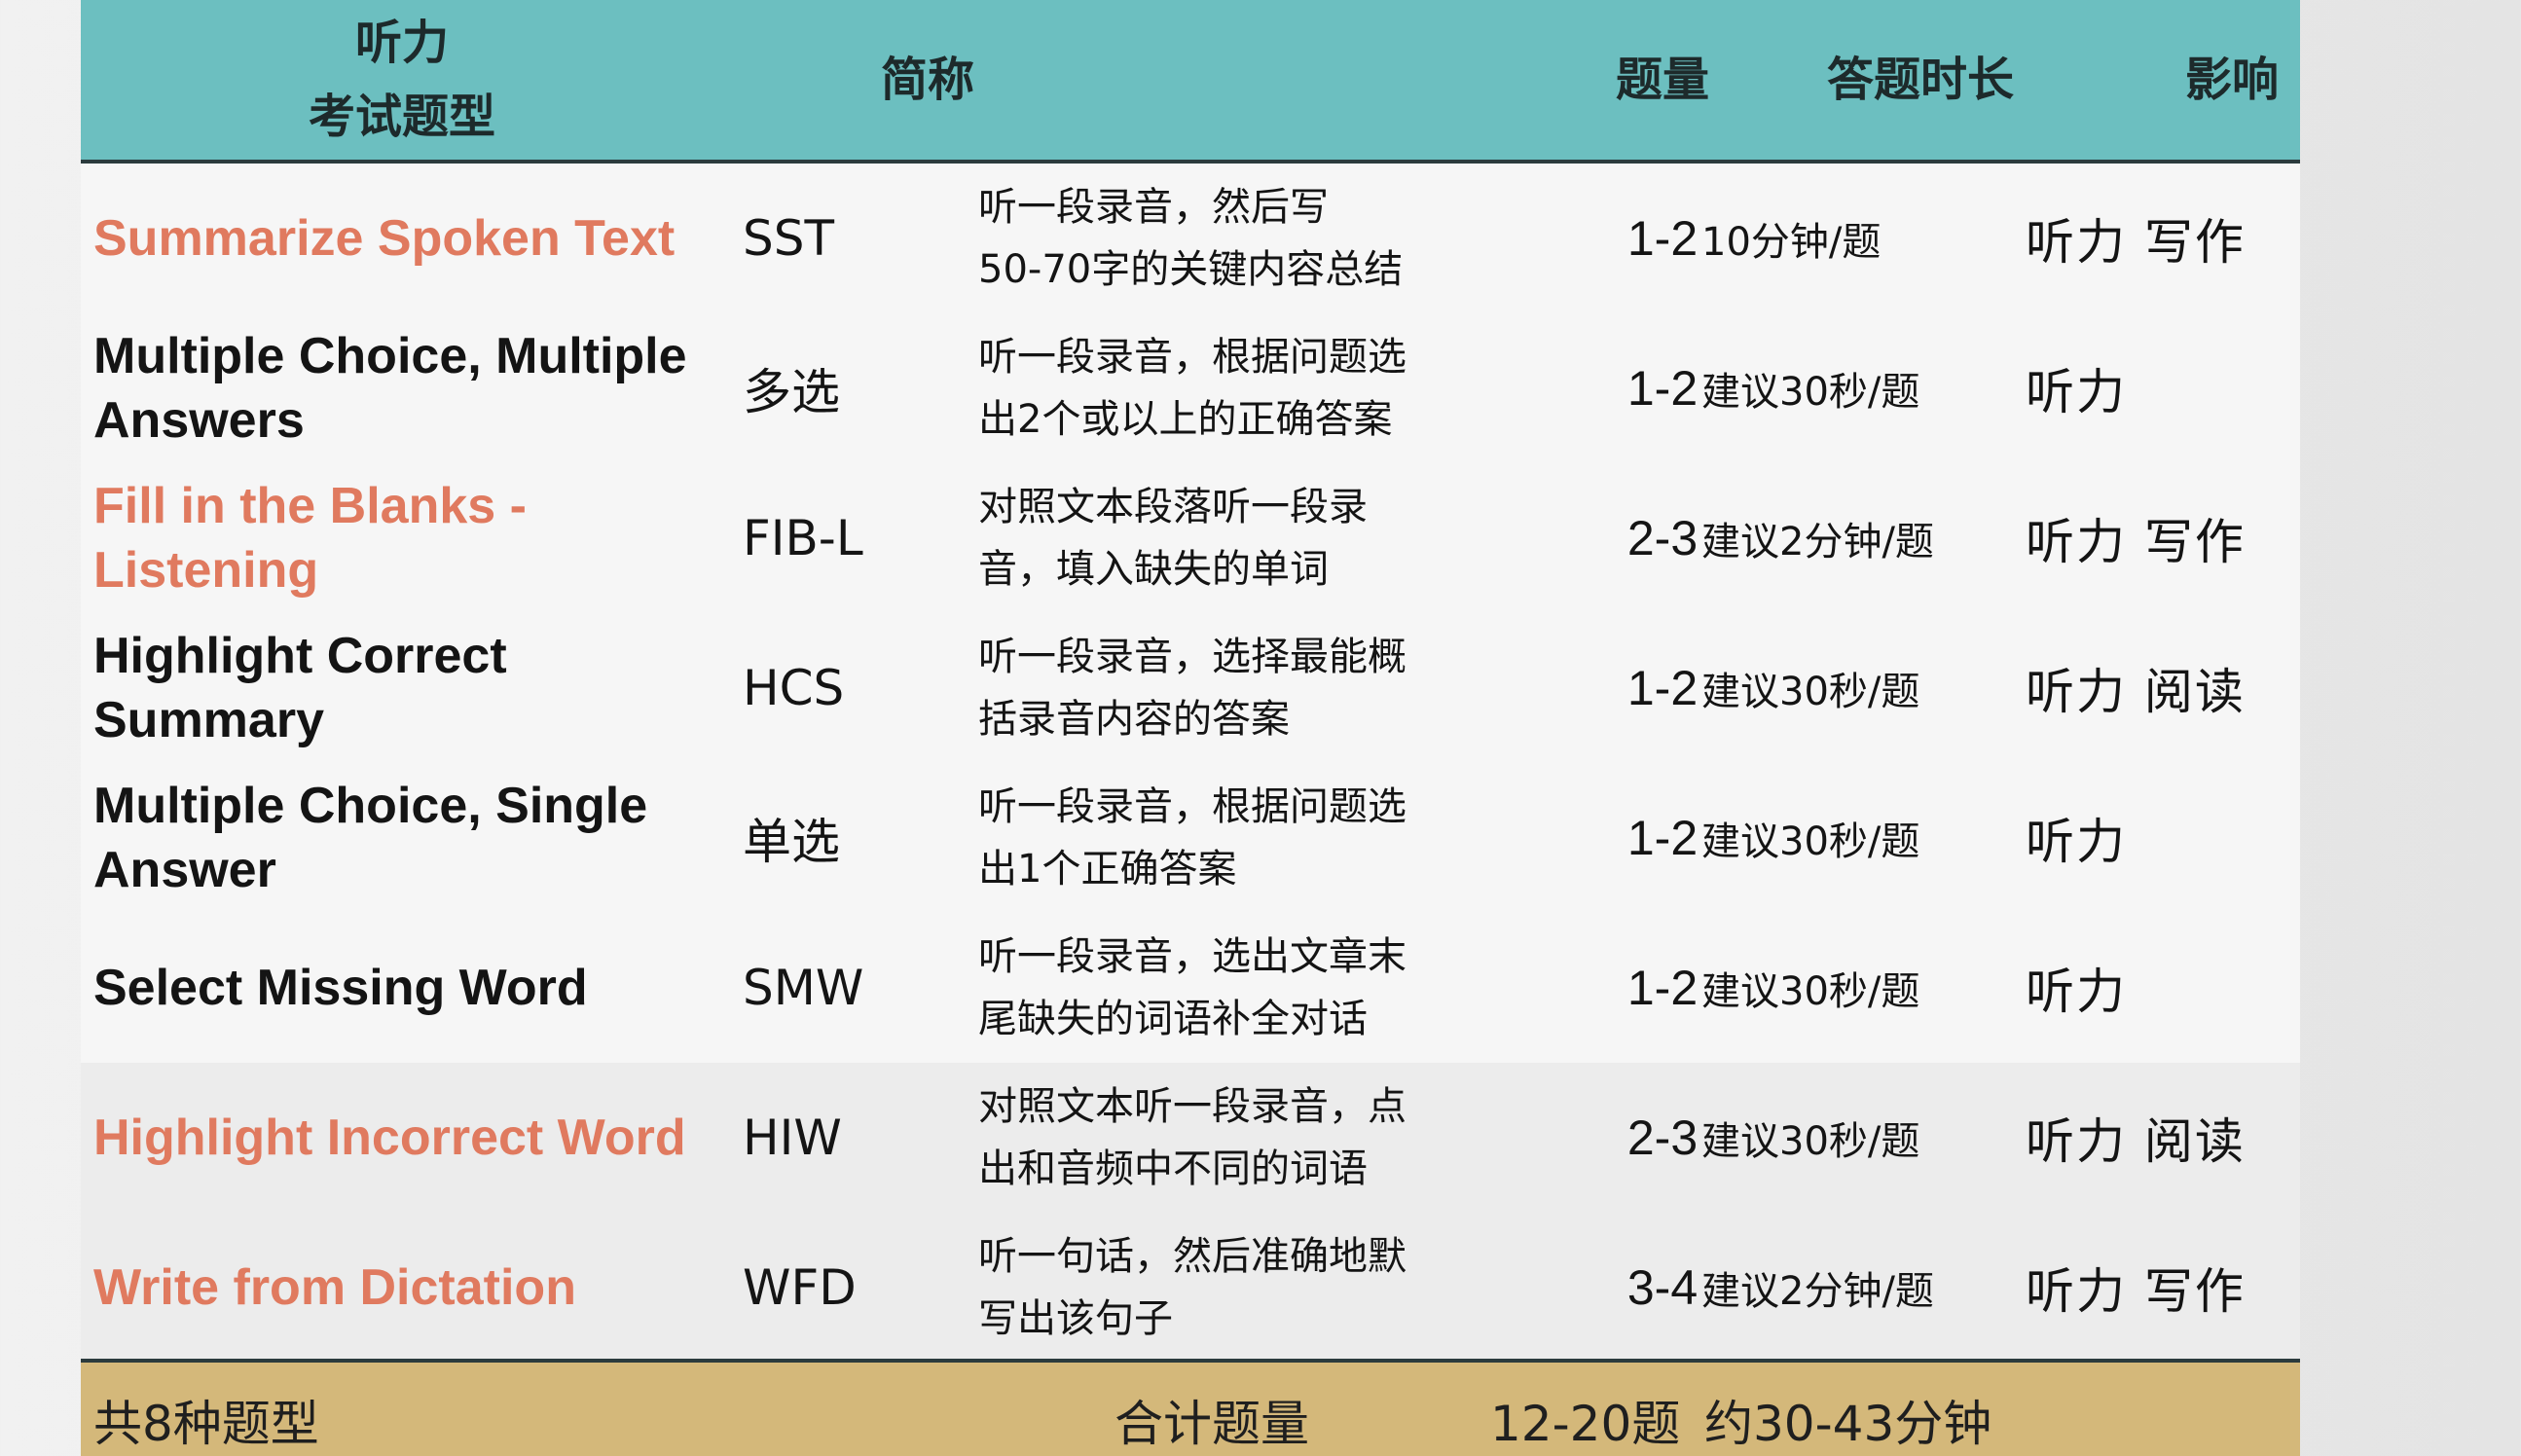 Image resolution: width=2521 pixels, height=1456 pixels. Describe the element at coordinates (1192, 956) in the screenshot. I see `description-line: 听一段录音，选出文章末` at that location.